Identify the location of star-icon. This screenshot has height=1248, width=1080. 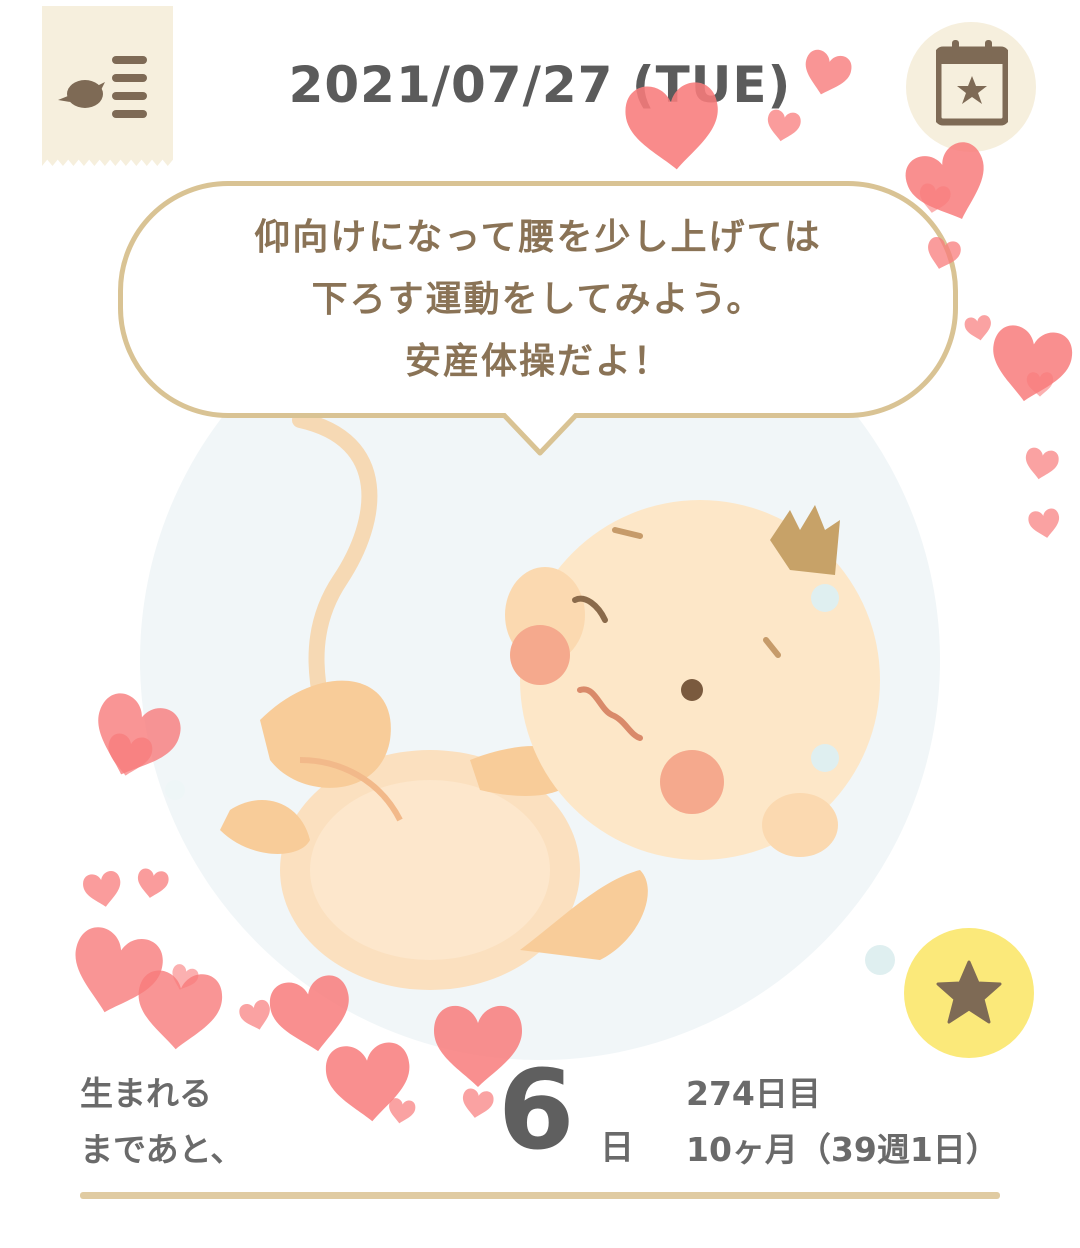
(969, 992).